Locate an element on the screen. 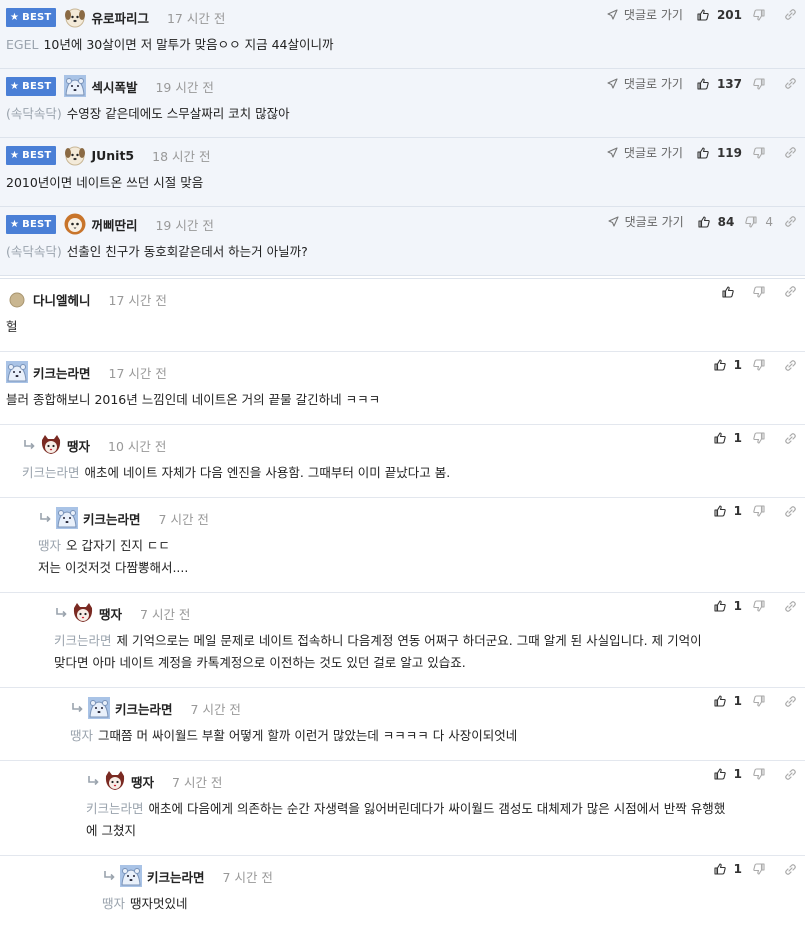 The height and width of the screenshot is (926, 805). comment: 다니엘헤니 17 시간 전헐 is located at coordinates (402, 315).